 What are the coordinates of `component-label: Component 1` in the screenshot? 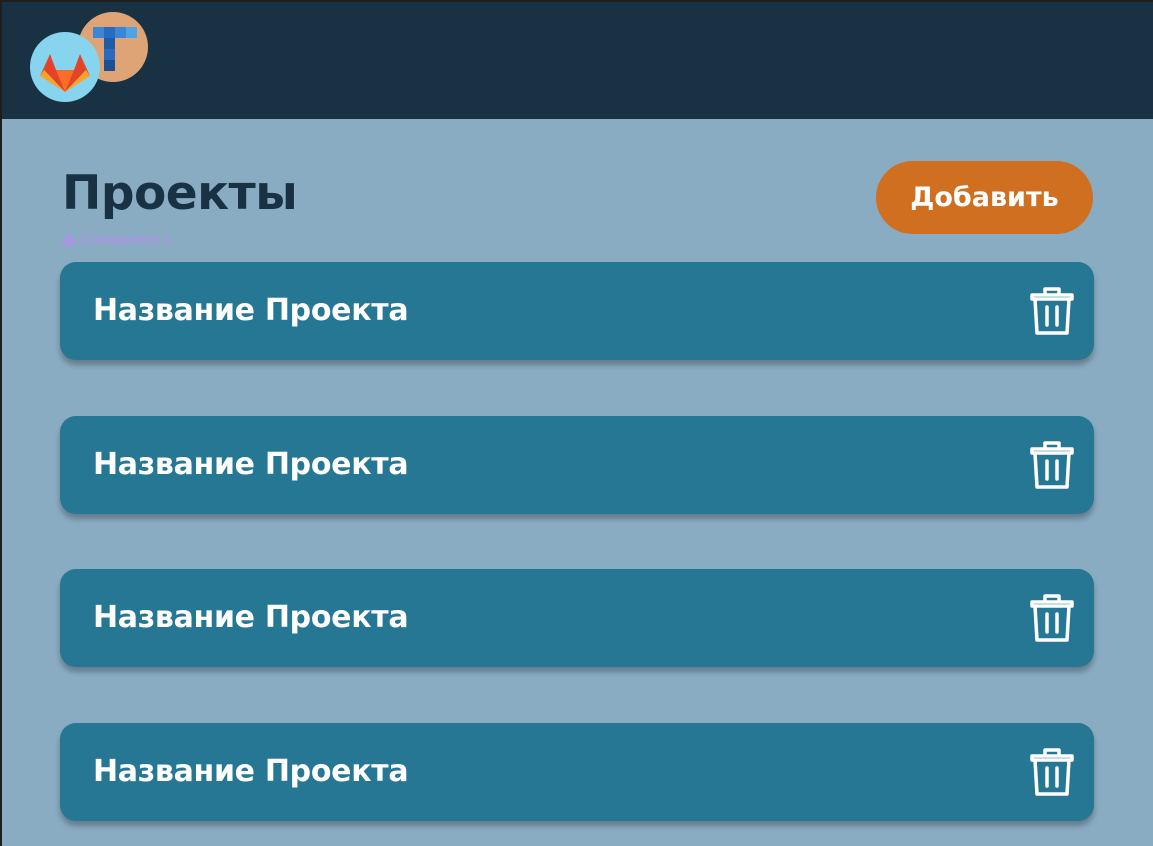 It's located at (116, 240).